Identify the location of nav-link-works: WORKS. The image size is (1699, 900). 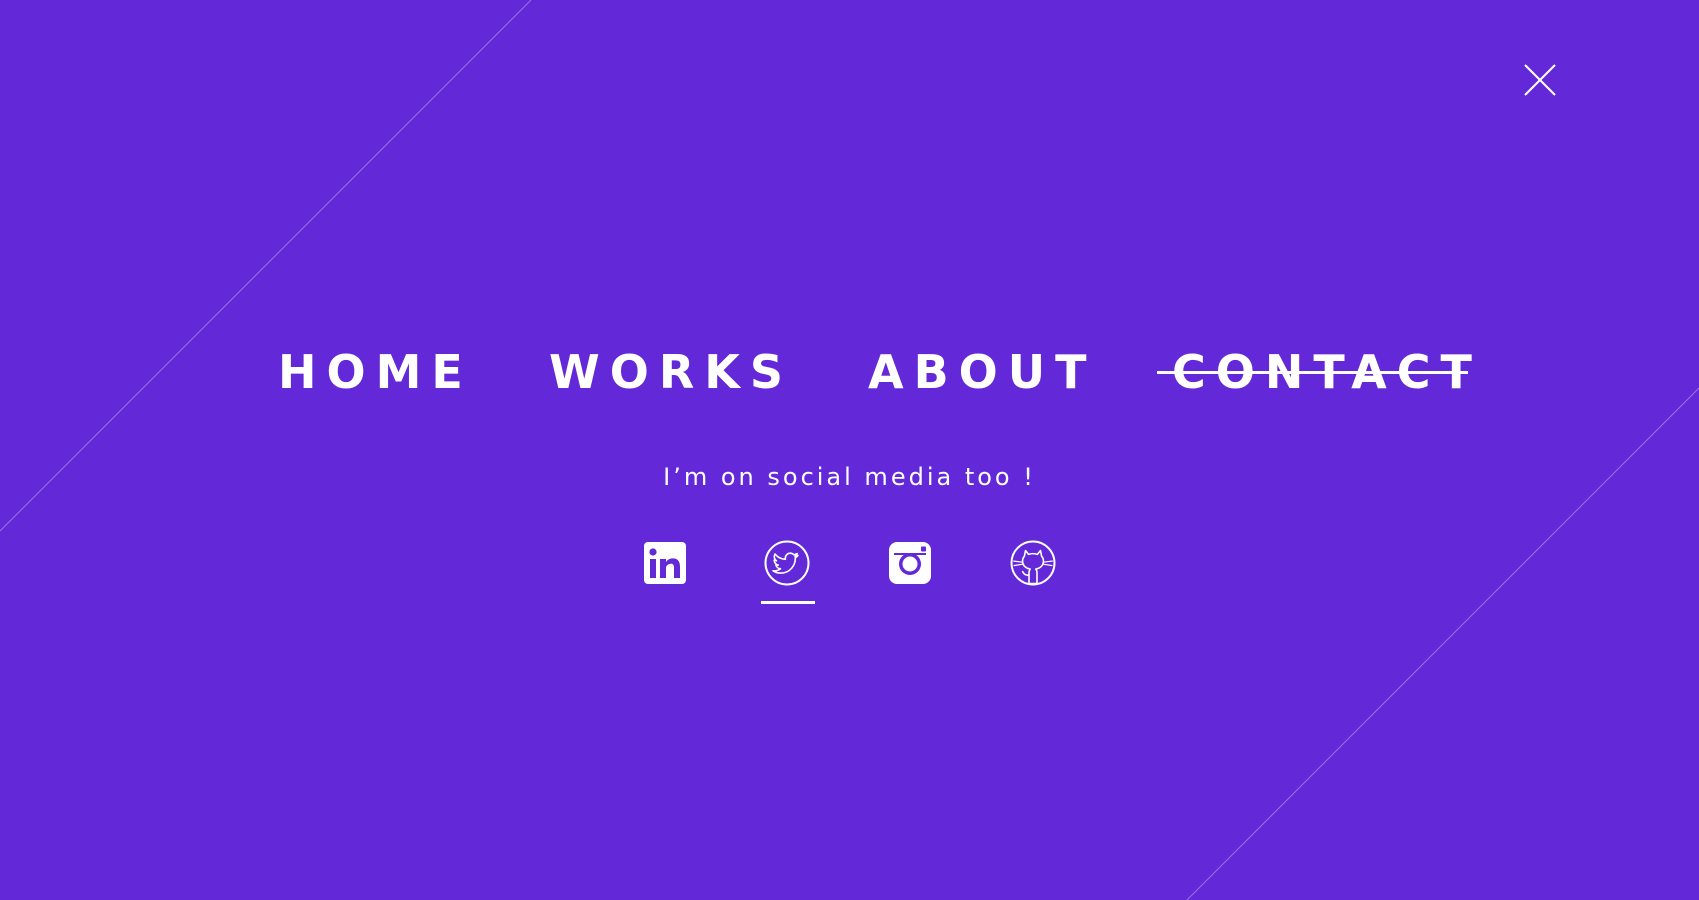
(671, 372).